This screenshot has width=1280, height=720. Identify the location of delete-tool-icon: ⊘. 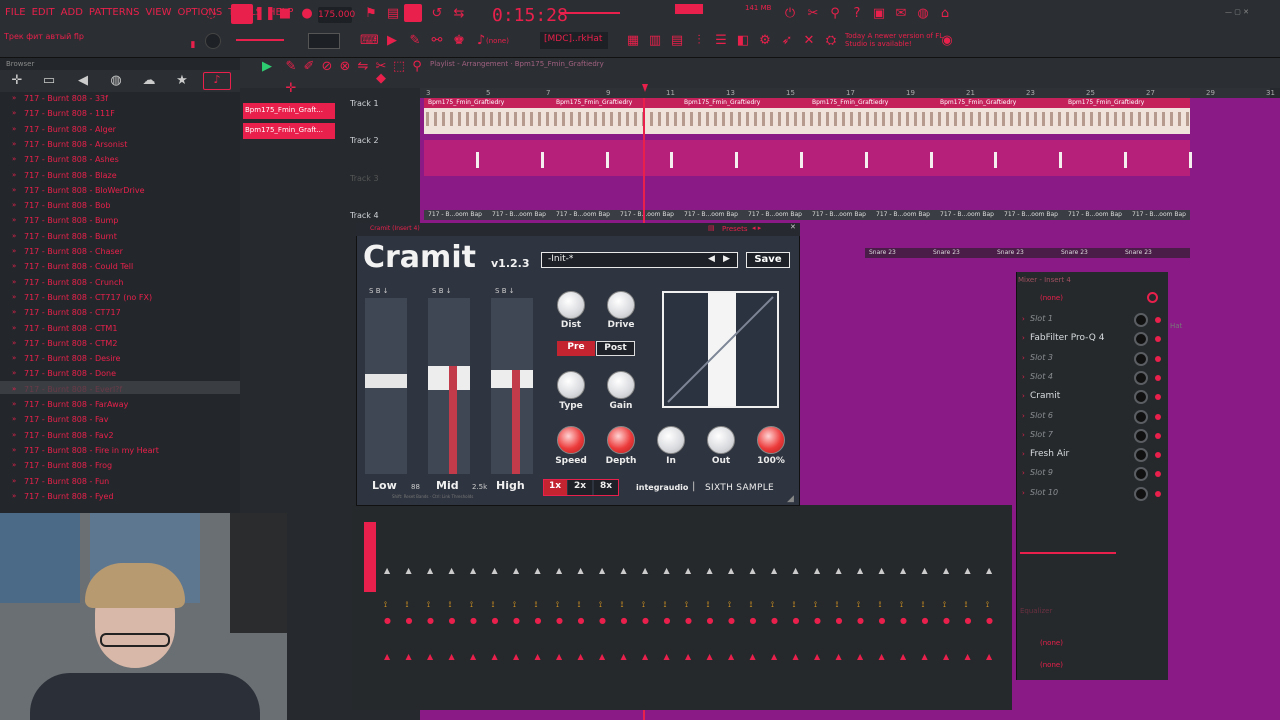
(327, 67).